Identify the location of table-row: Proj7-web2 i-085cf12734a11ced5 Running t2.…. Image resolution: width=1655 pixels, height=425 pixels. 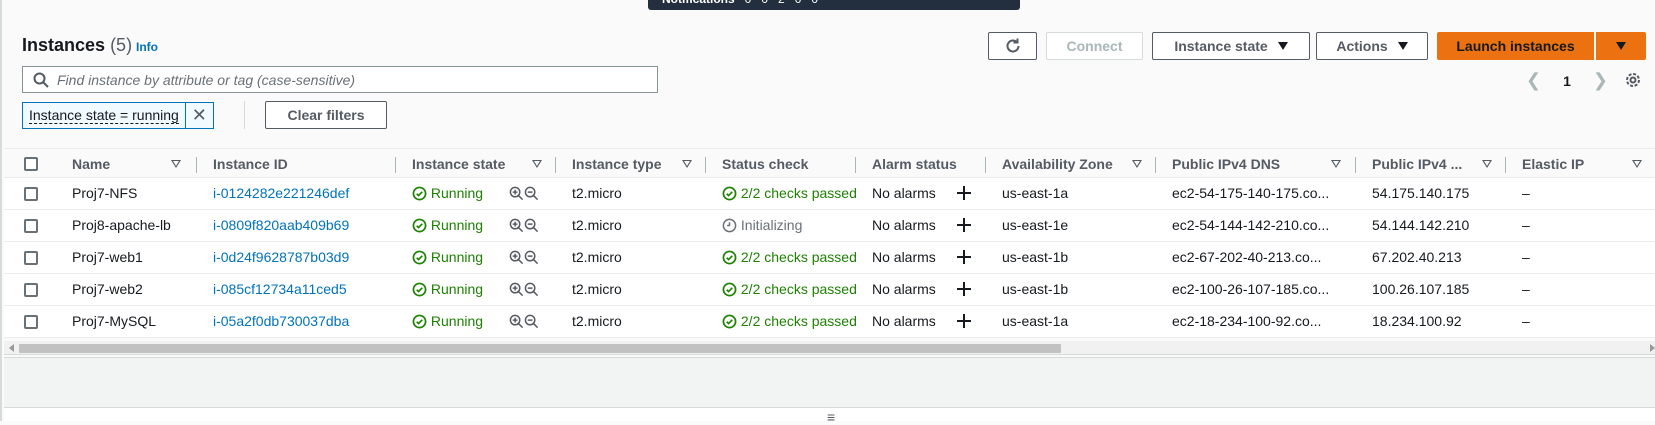
(829, 290).